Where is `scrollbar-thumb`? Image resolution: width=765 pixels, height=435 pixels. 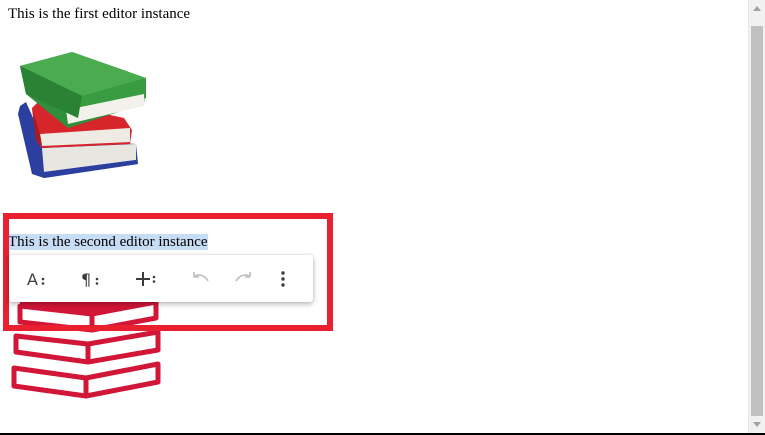 scrollbar-thumb is located at coordinates (757, 221).